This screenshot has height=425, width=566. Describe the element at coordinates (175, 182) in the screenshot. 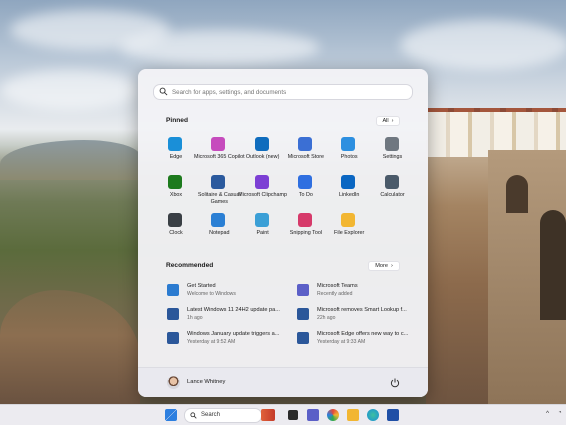

I see `xbox-icon` at that location.